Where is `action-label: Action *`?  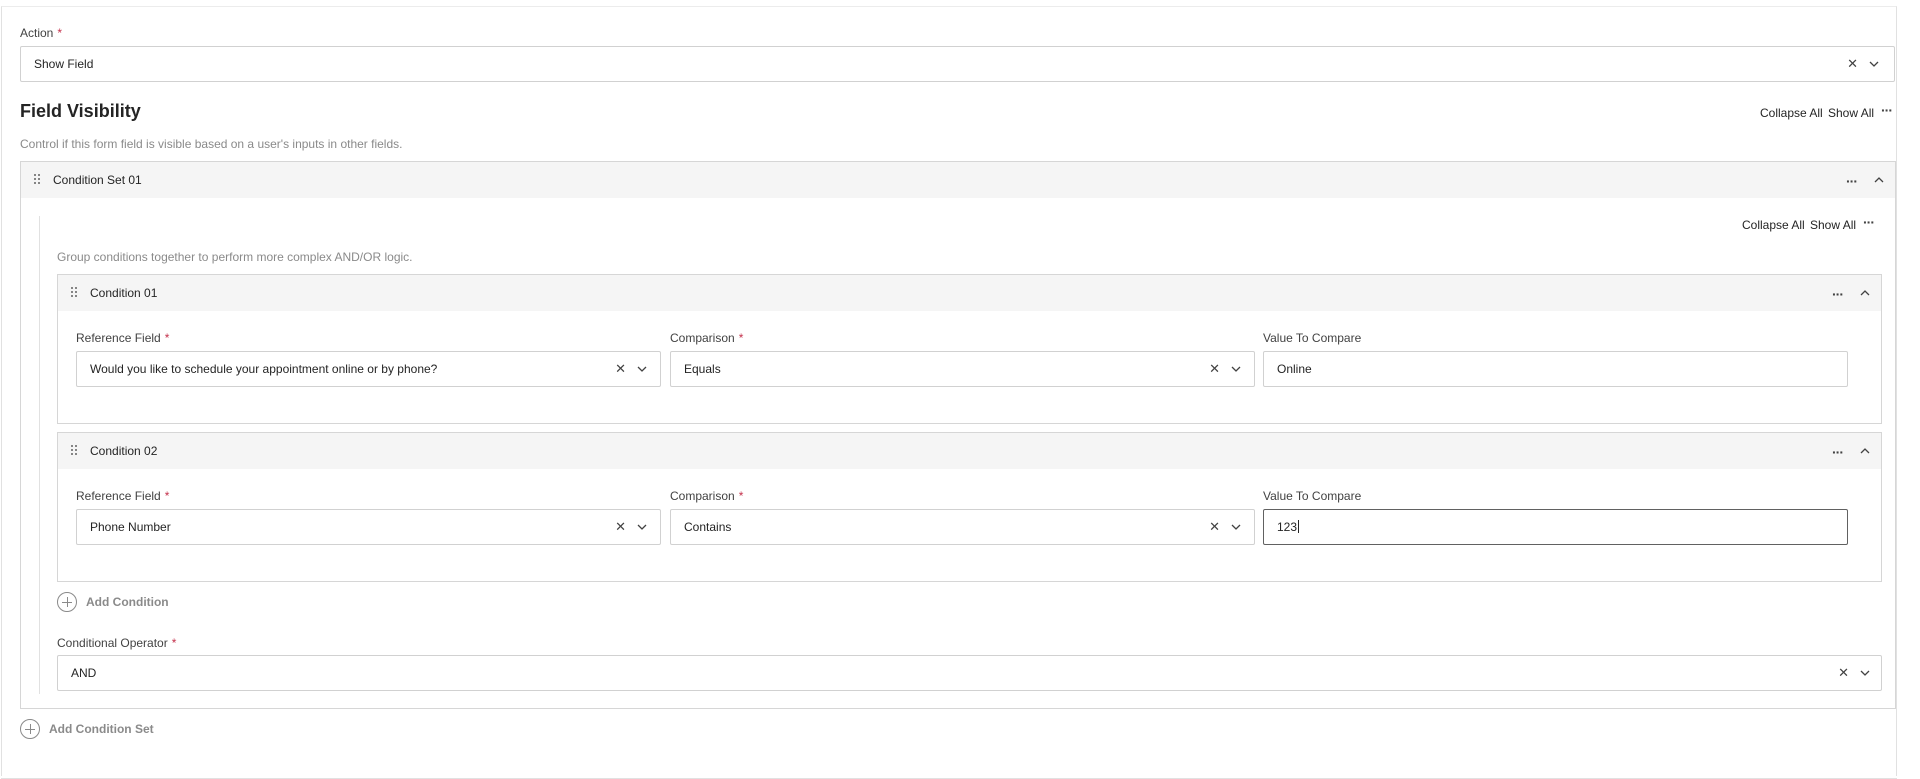 action-label: Action * is located at coordinates (41, 33).